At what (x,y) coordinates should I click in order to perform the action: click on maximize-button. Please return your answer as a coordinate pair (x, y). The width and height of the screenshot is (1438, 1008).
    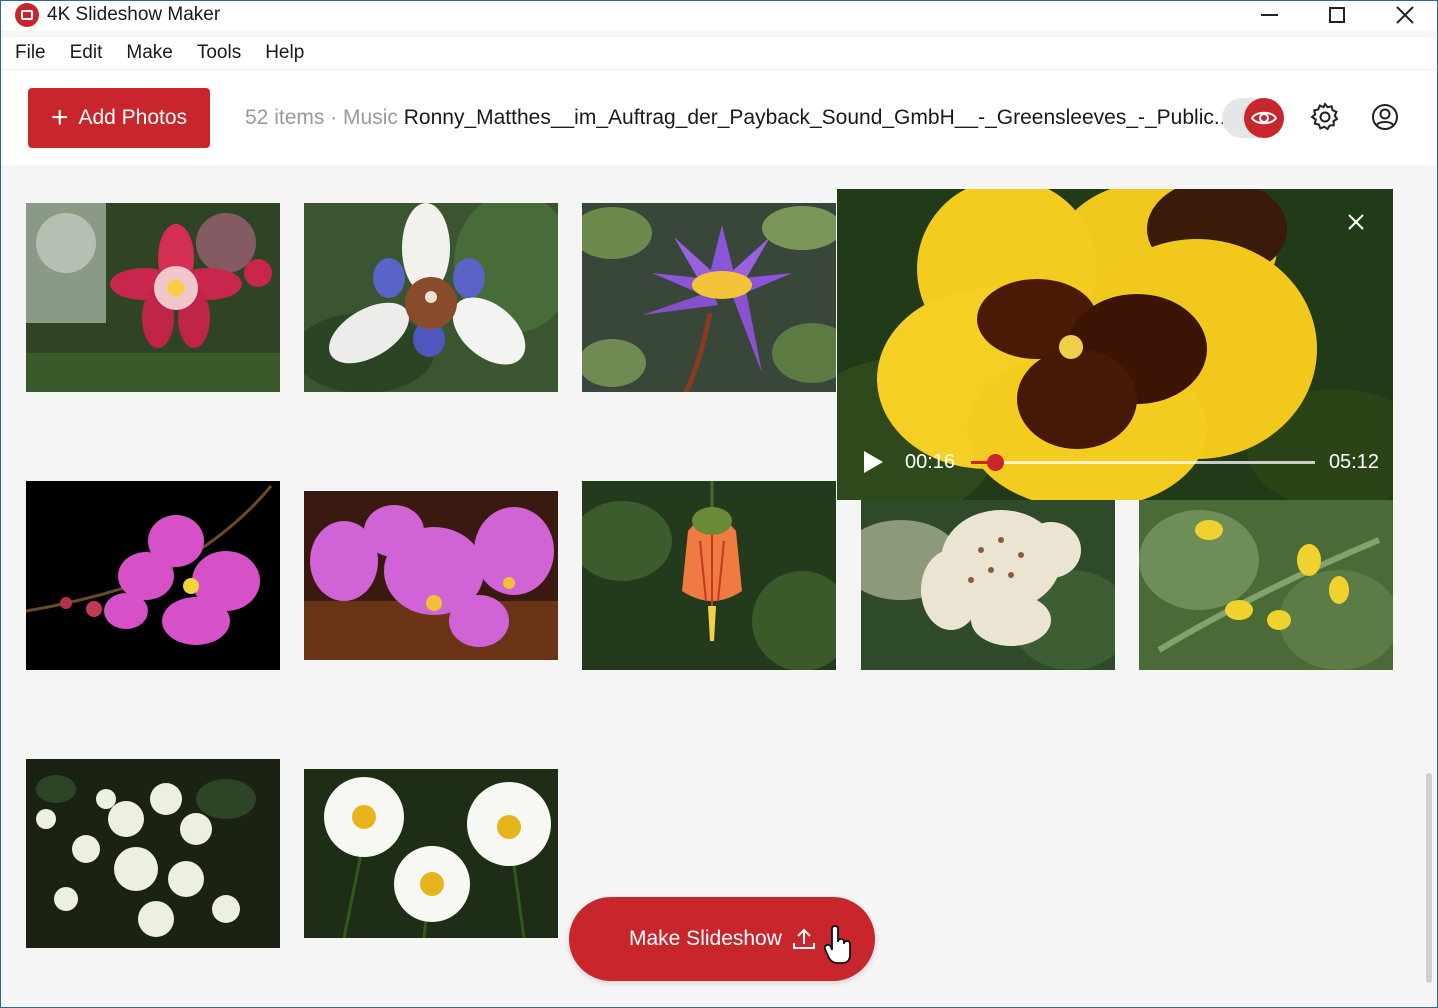
    Looking at the image, I should click on (1337, 15).